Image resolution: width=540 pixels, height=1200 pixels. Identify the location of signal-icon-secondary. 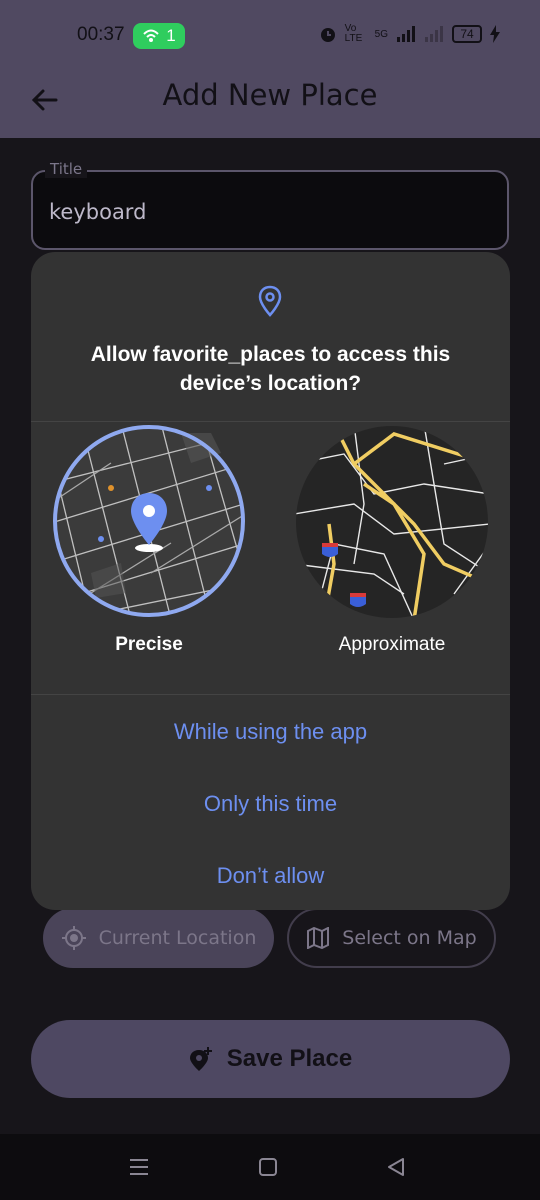
(434, 34).